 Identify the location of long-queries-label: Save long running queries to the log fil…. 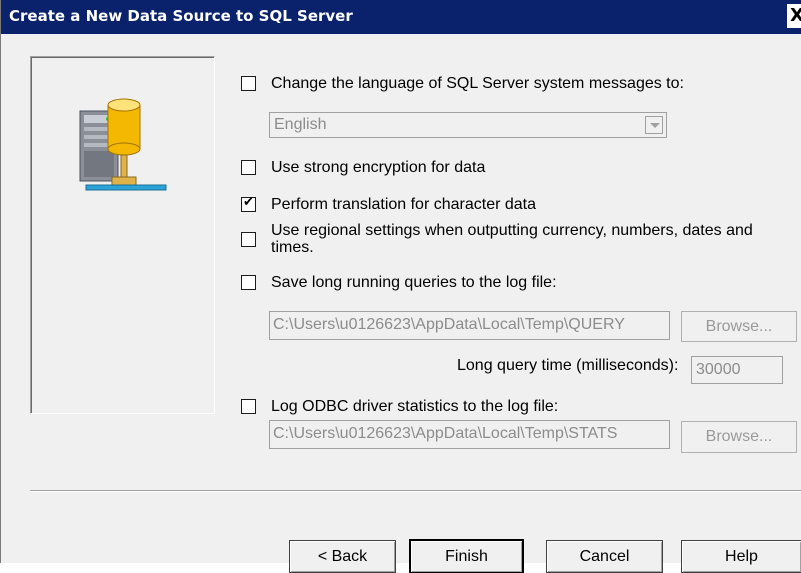
(414, 282).